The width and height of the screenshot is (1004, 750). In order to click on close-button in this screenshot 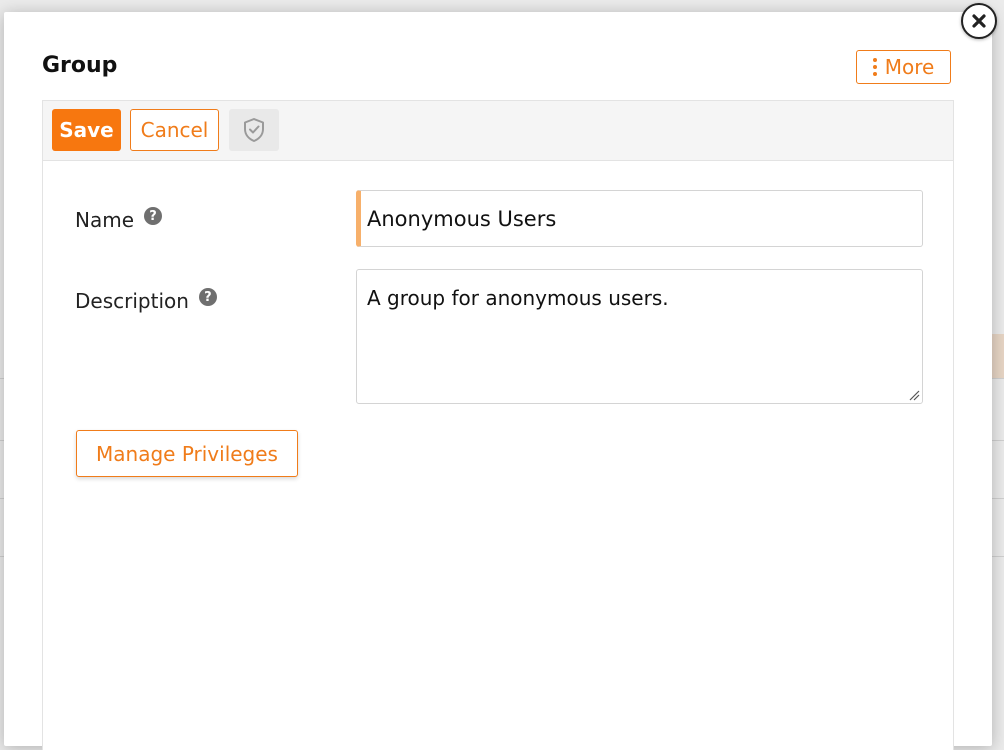, I will do `click(979, 21)`.